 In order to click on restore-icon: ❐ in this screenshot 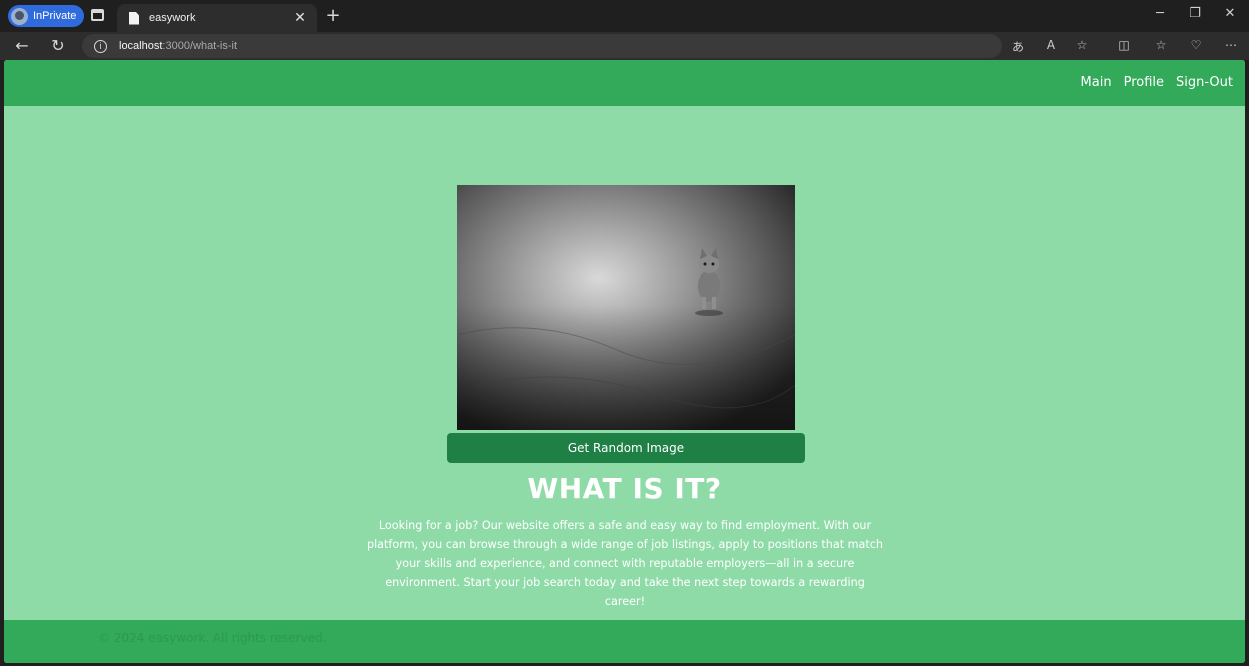, I will do `click(1195, 13)`.